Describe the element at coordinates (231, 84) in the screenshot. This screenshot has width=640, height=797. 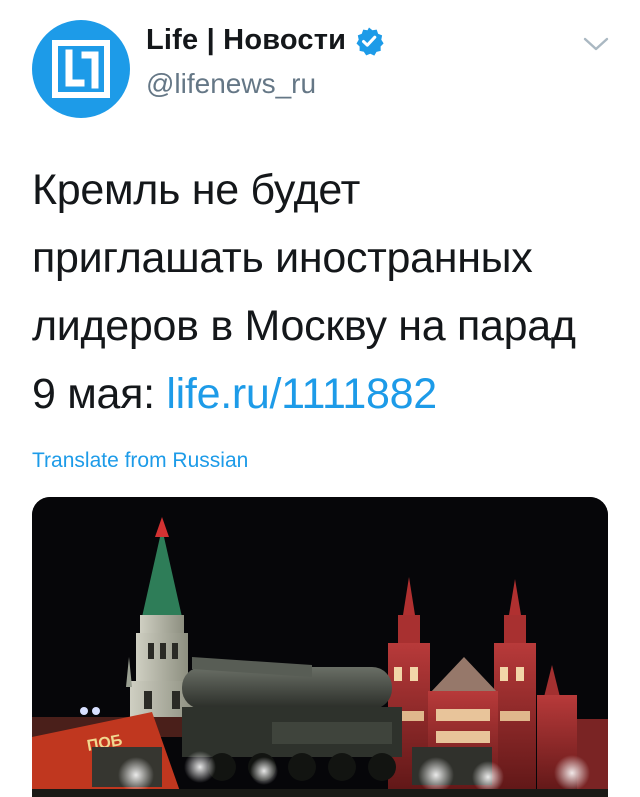
I see `account-handle: @lifenews_ru` at that location.